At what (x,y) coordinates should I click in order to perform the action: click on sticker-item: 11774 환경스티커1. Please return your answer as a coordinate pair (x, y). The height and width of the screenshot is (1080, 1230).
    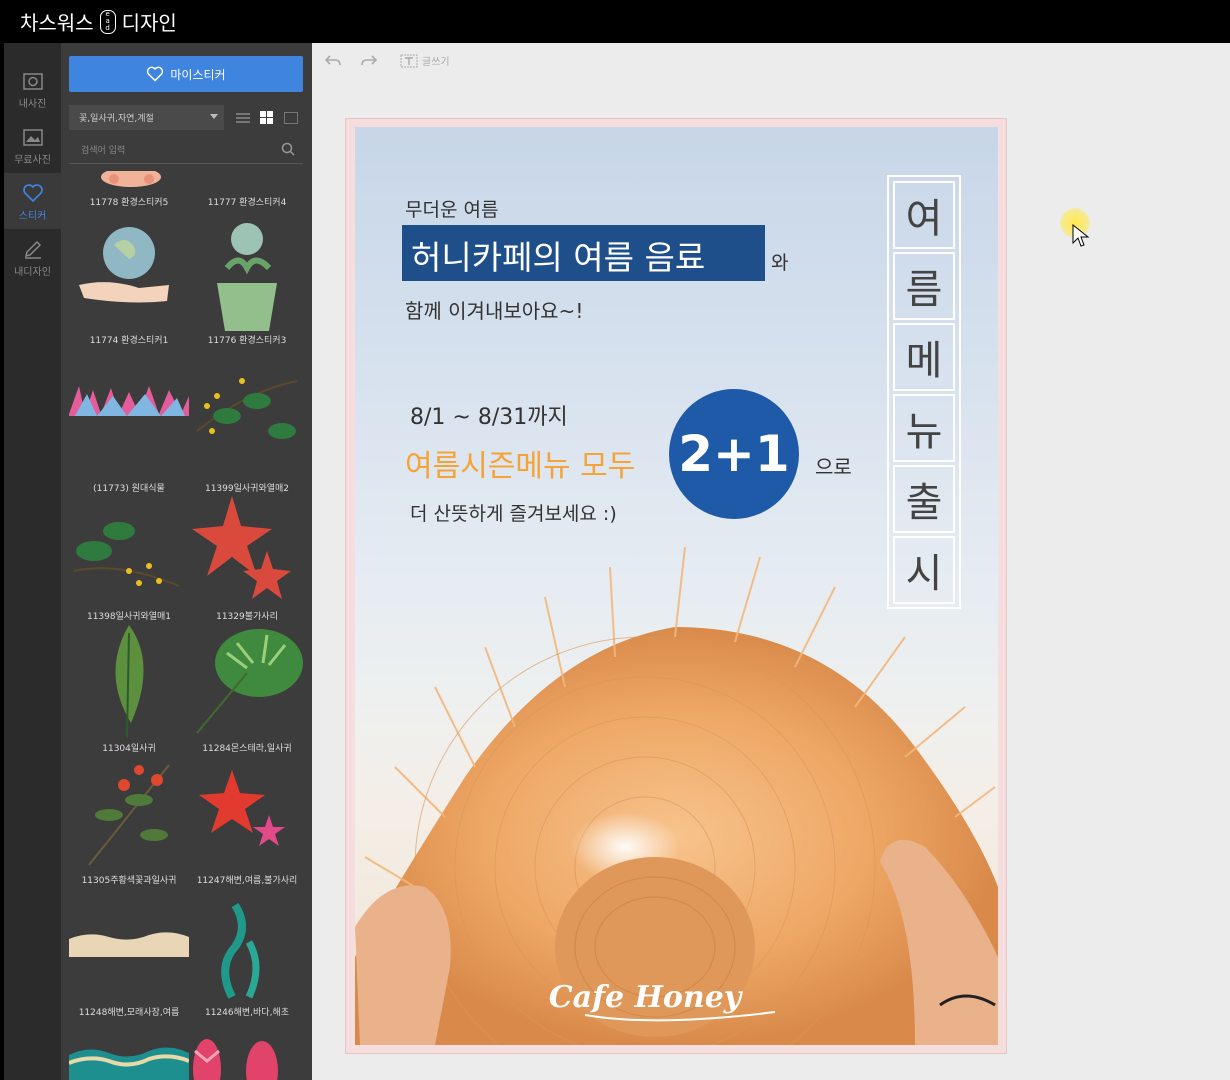
    Looking at the image, I should click on (129, 285).